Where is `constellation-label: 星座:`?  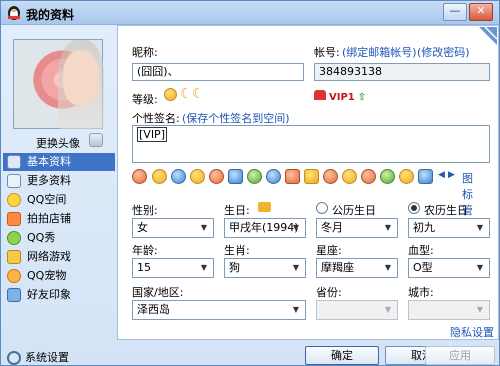 constellation-label: 星座: is located at coordinates (329, 250).